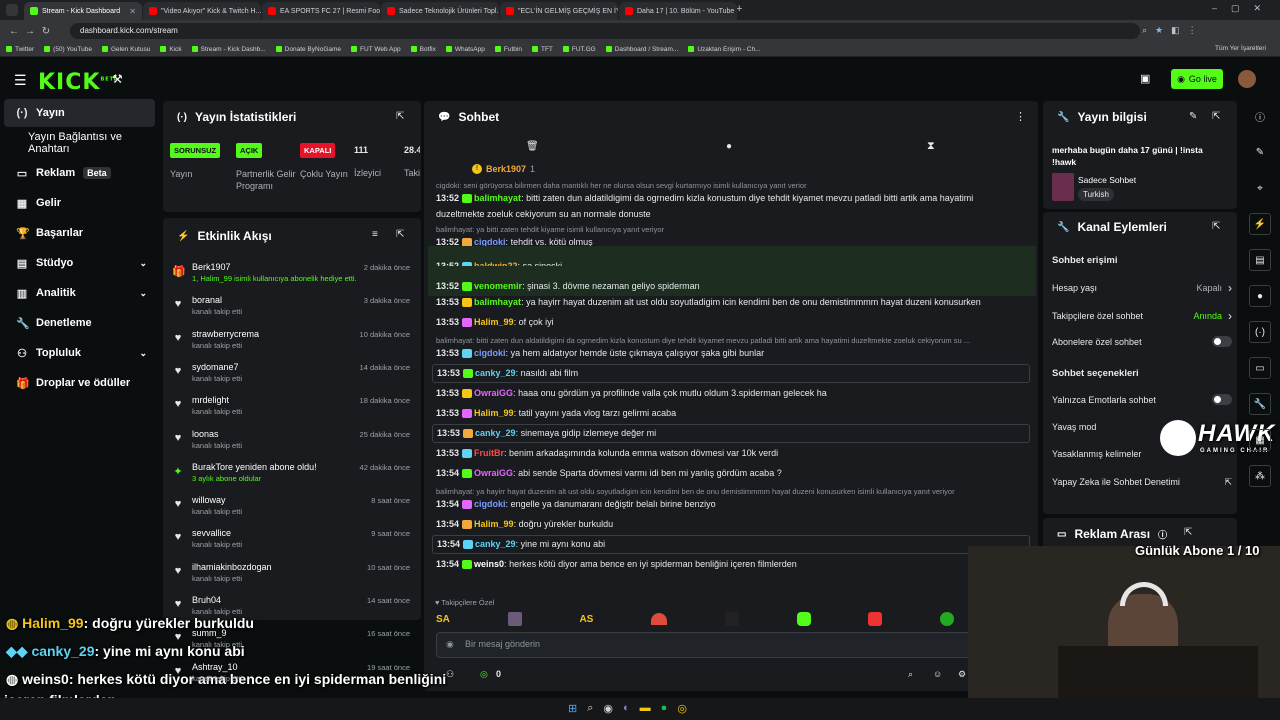 The image size is (1280, 720). I want to click on hamburger-menu-icon: ☰, so click(20, 80).